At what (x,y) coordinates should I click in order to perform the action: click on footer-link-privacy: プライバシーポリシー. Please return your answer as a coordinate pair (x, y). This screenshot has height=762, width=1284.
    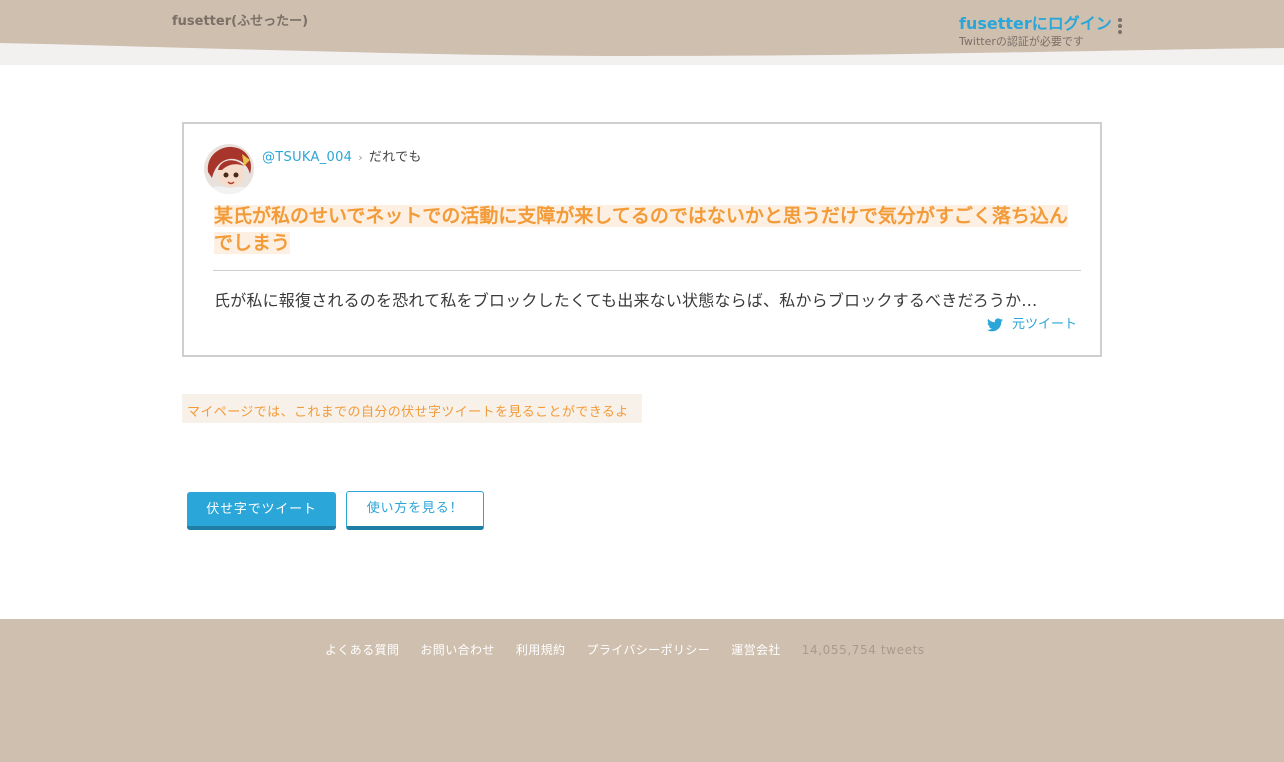
    Looking at the image, I should click on (648, 650).